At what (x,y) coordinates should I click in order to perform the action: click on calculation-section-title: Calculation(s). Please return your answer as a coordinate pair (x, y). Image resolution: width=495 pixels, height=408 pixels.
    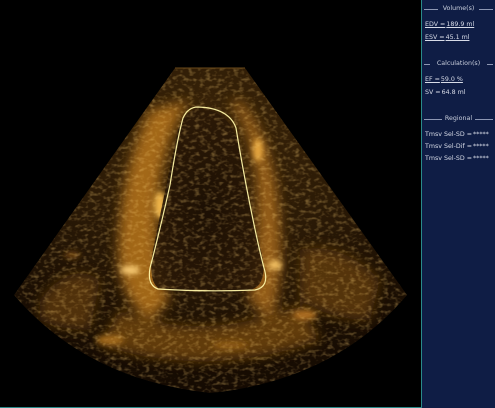
    Looking at the image, I should click on (458, 64).